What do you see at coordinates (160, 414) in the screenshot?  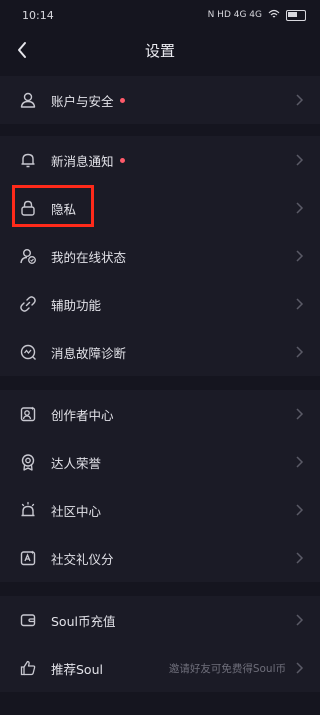 I see `settings-item-creator-center: 创作者中心` at bounding box center [160, 414].